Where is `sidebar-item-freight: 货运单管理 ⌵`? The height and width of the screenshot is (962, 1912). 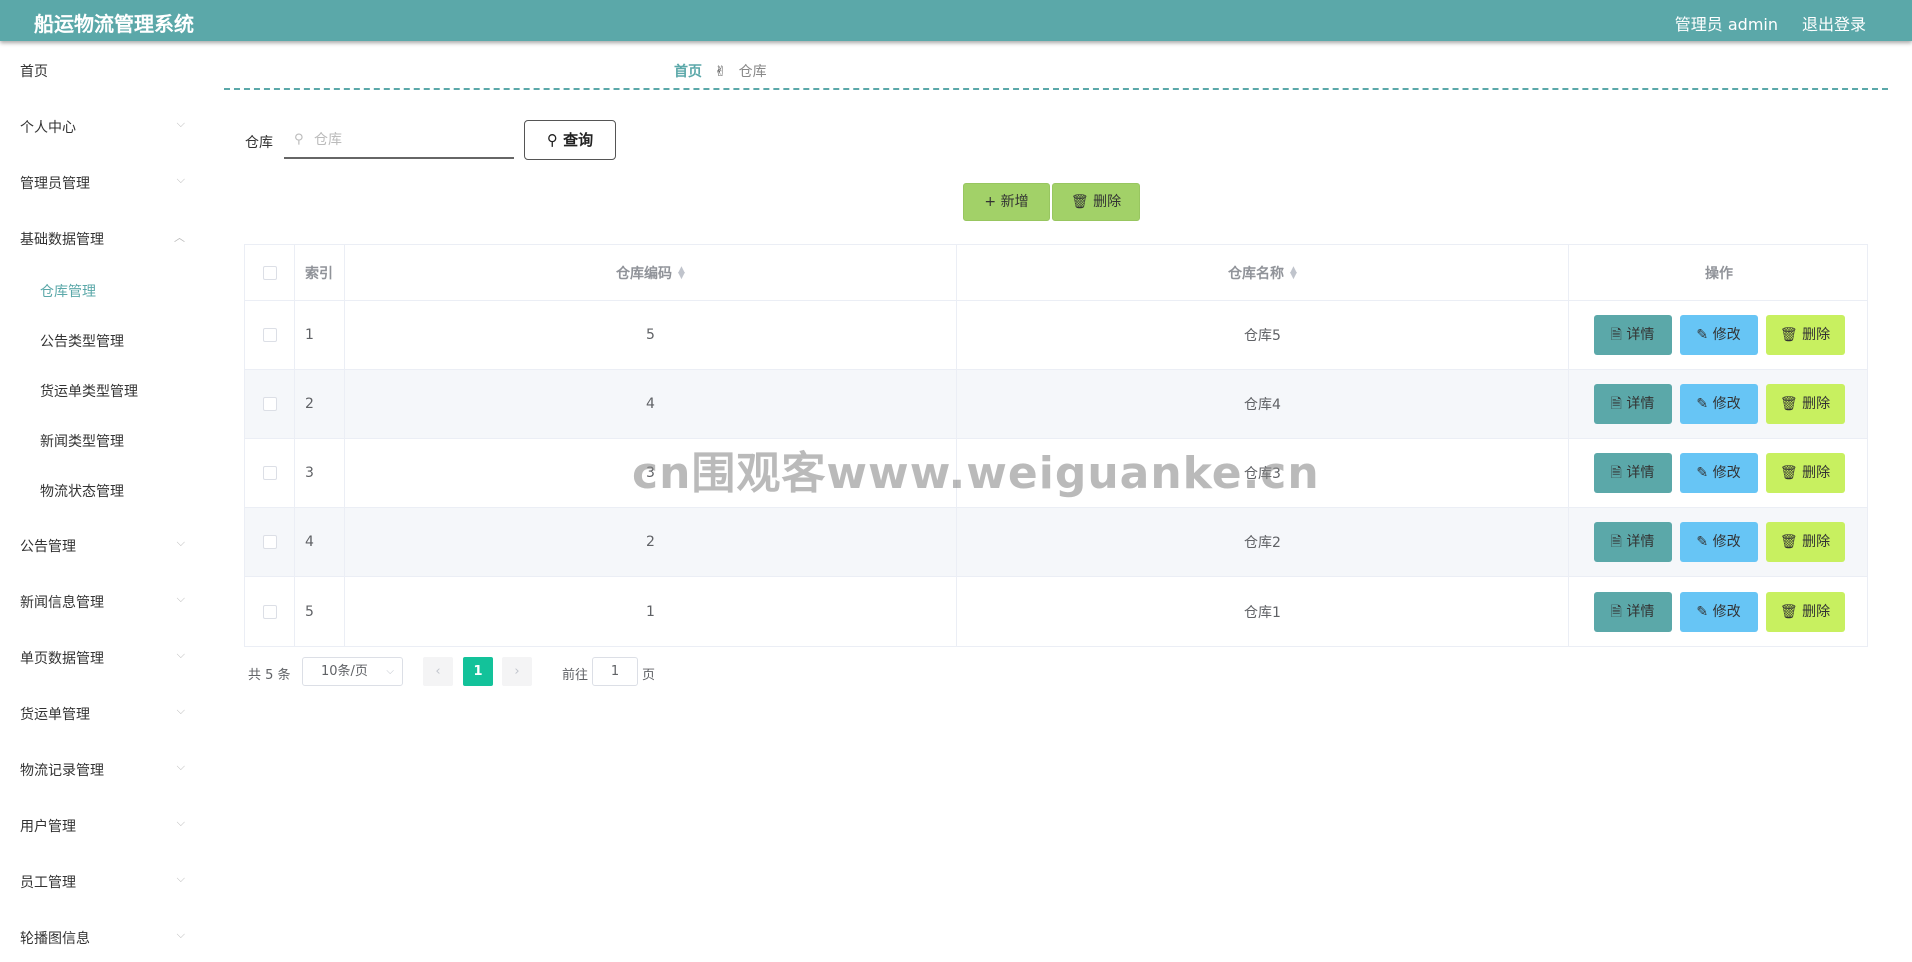 sidebar-item-freight: 货运单管理 ⌵ is located at coordinates (102, 714).